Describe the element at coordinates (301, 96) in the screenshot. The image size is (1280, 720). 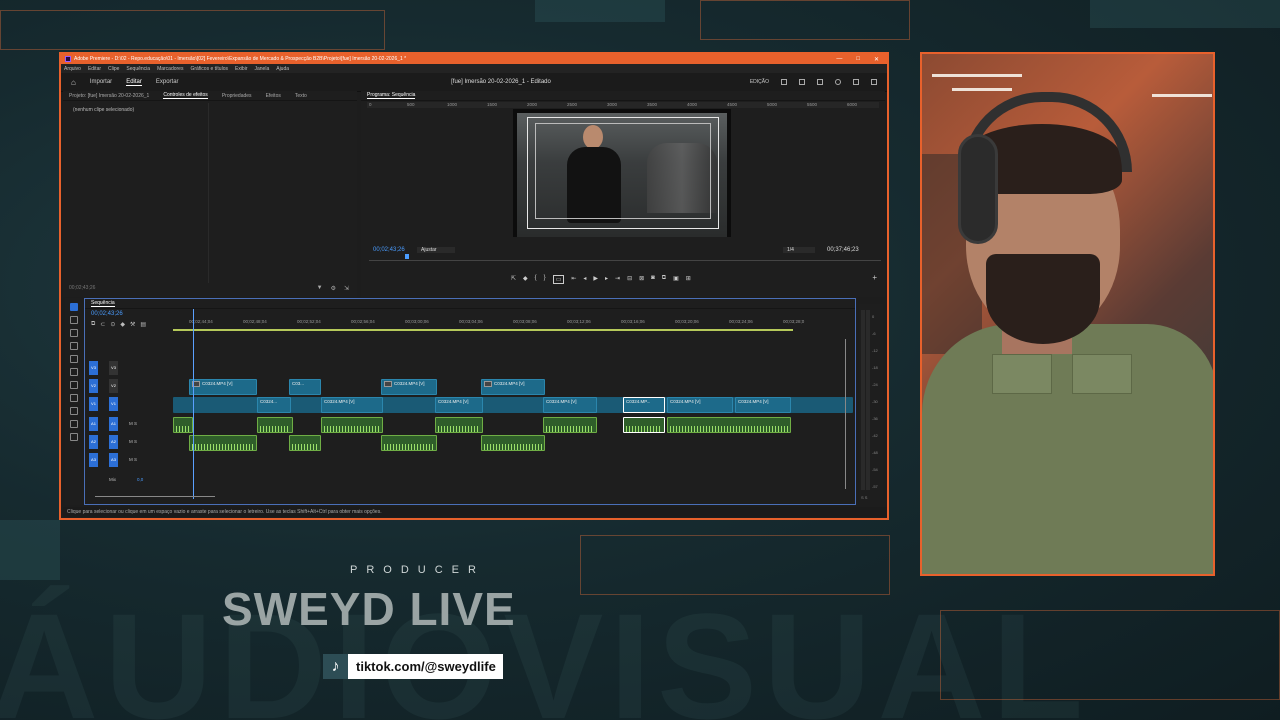
I see `tab-text: Texto` at that location.